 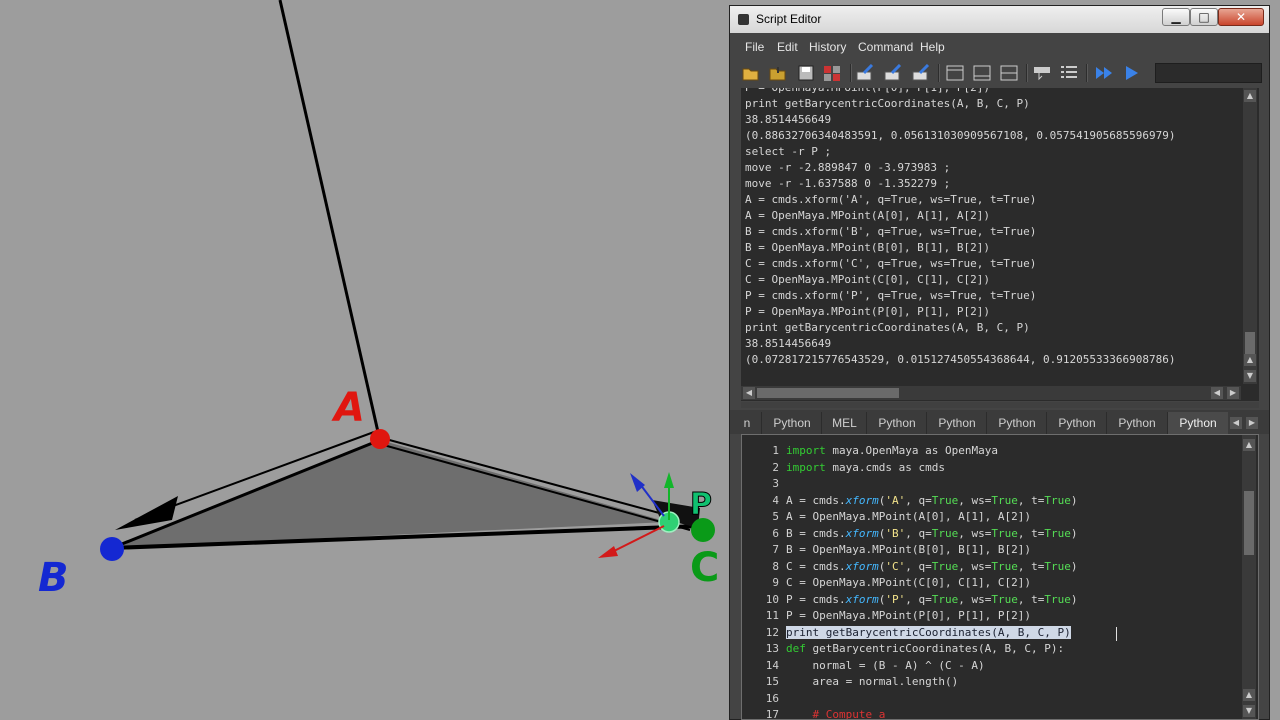 I want to click on editor-scroll-thumb, so click(x=1249, y=523).